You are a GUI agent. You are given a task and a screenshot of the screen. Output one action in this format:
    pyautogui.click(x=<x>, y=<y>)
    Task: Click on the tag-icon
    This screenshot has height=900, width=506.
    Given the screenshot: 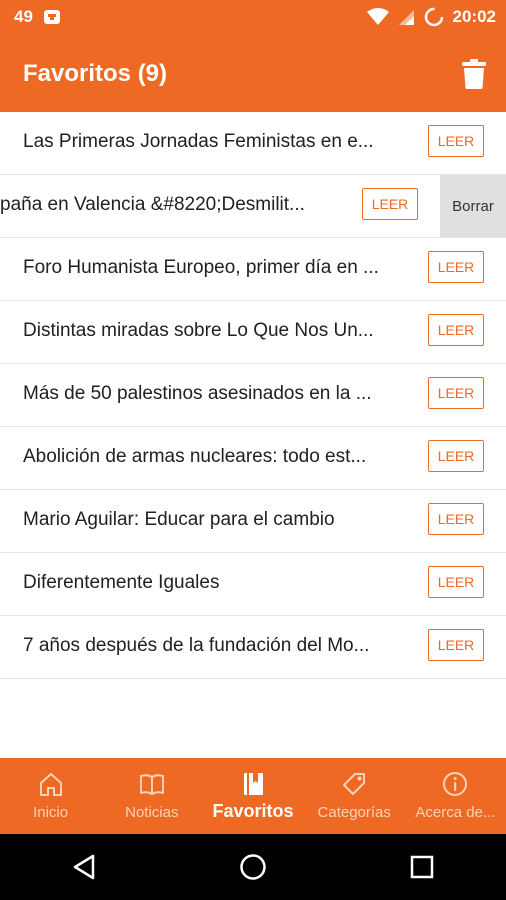 What is the action you would take?
    pyautogui.click(x=354, y=784)
    